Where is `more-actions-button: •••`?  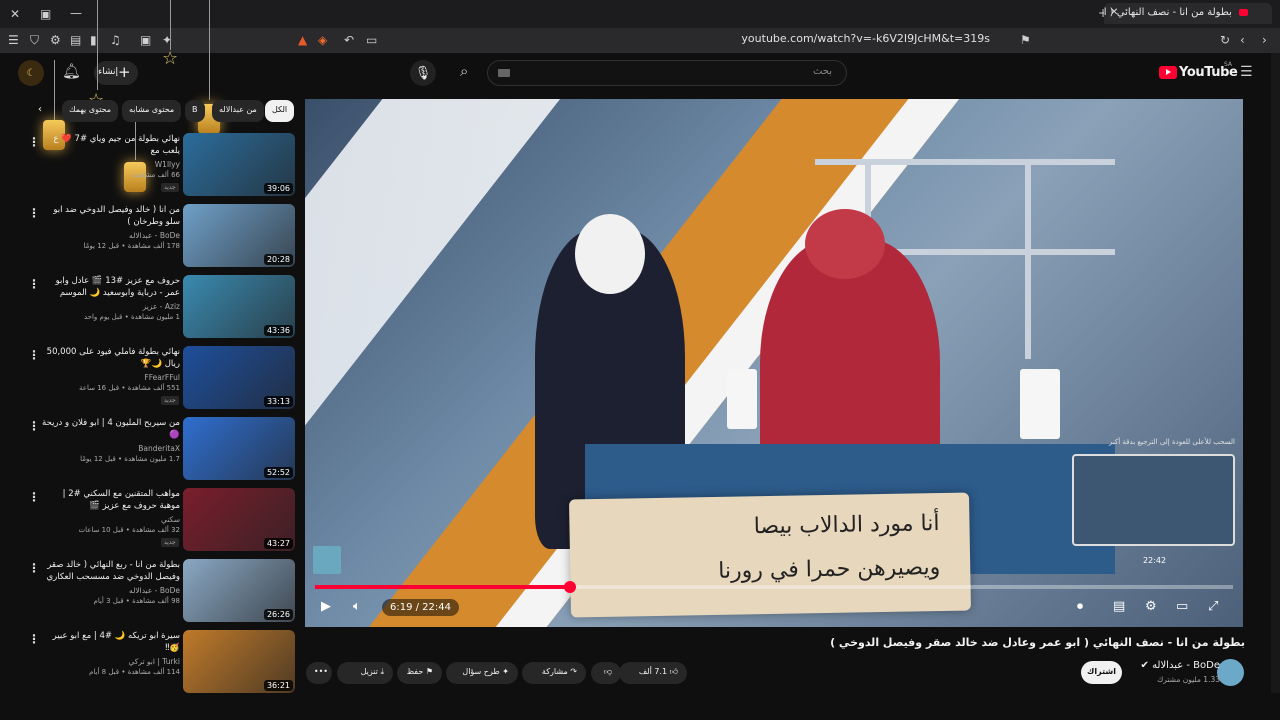
more-actions-button: ••• is located at coordinates (319, 673).